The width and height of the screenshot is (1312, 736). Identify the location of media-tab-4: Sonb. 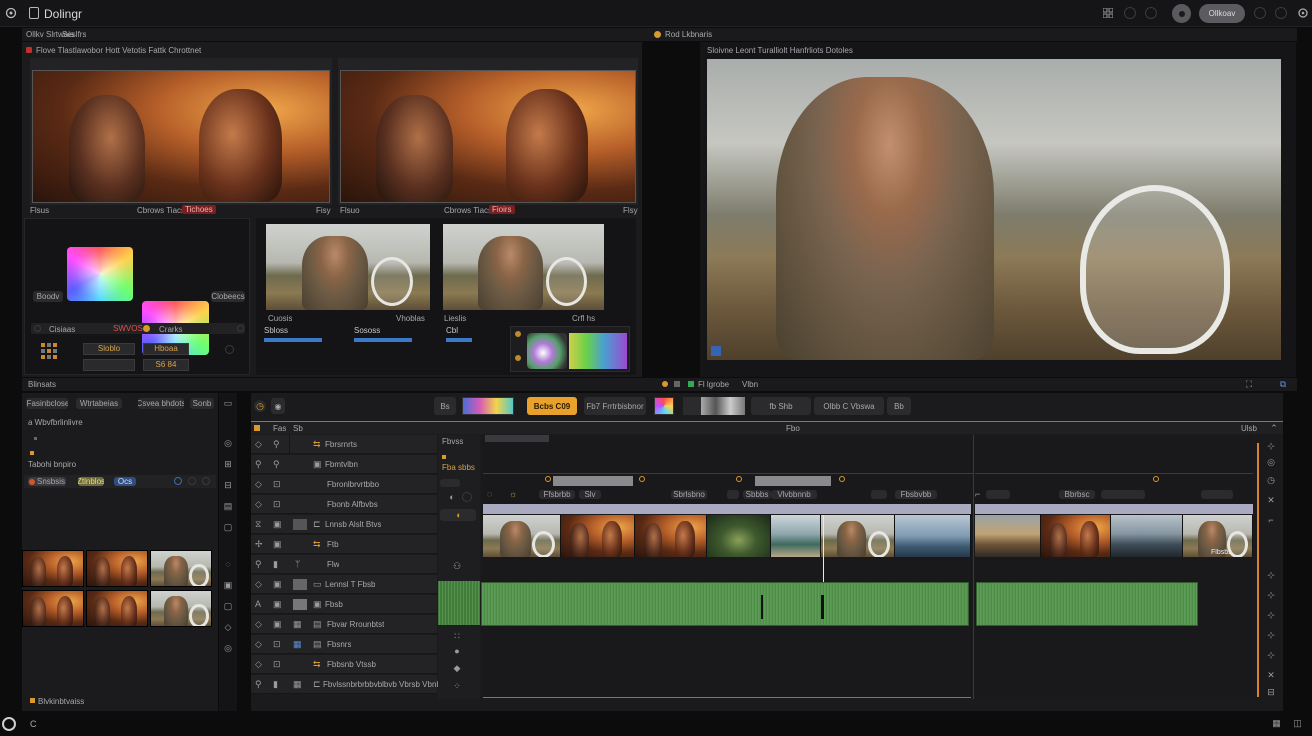
(202, 403).